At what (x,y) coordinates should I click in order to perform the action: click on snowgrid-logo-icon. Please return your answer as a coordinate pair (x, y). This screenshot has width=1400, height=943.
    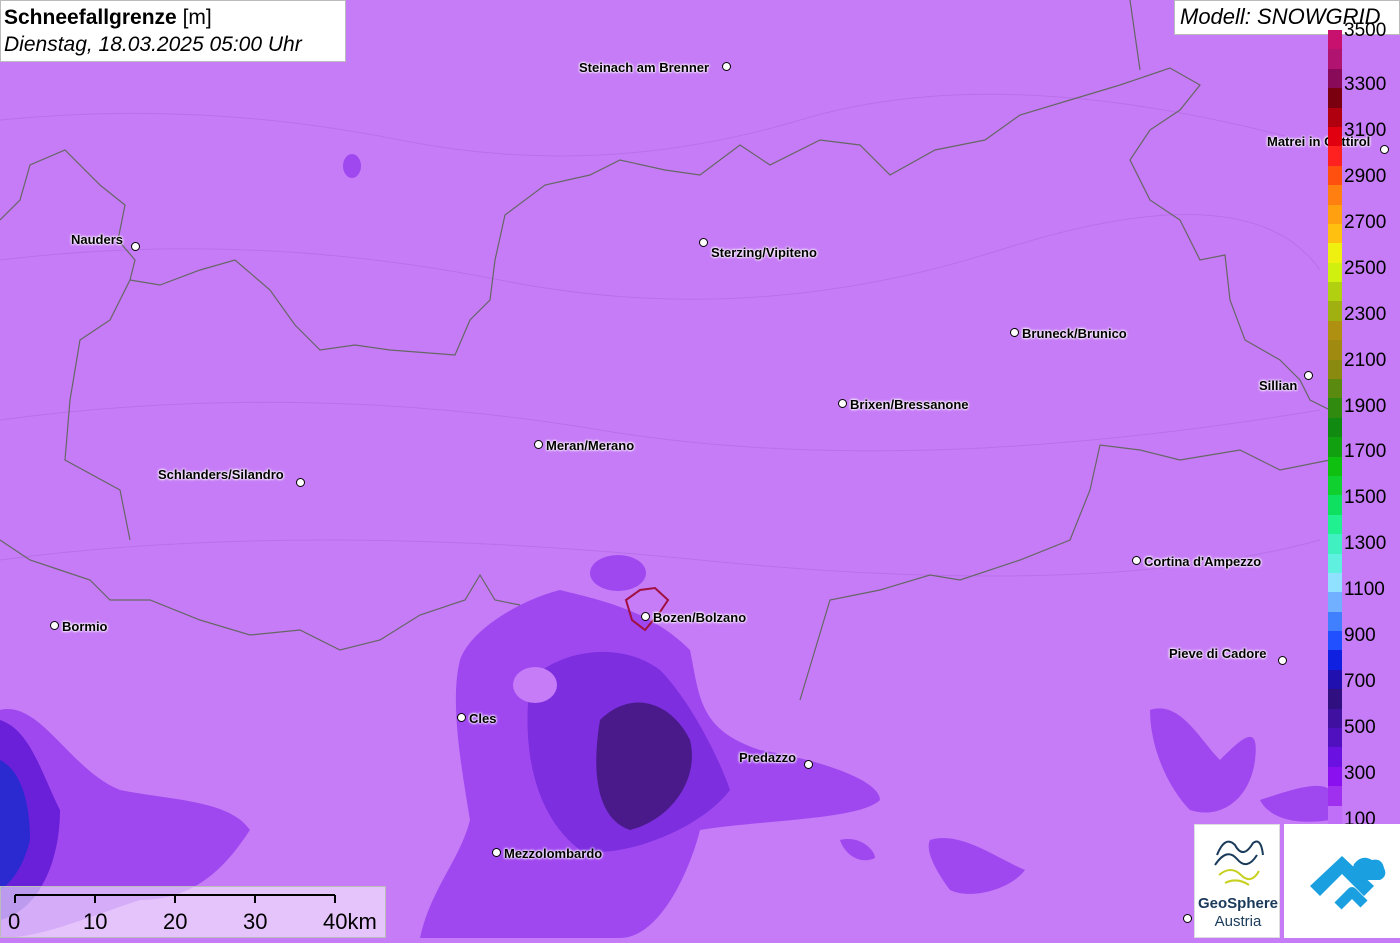
    Looking at the image, I should click on (1348, 883).